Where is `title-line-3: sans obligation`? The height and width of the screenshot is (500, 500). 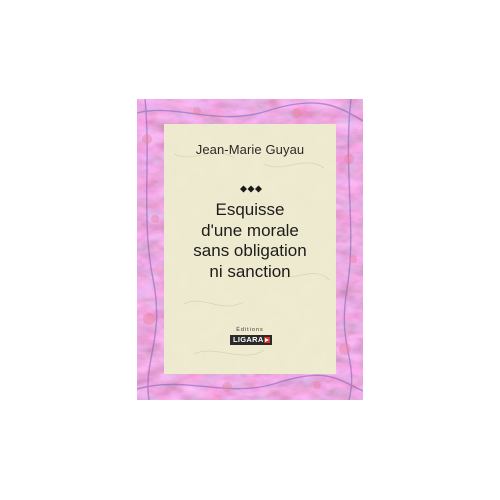 title-line-3: sans obligation is located at coordinates (250, 250).